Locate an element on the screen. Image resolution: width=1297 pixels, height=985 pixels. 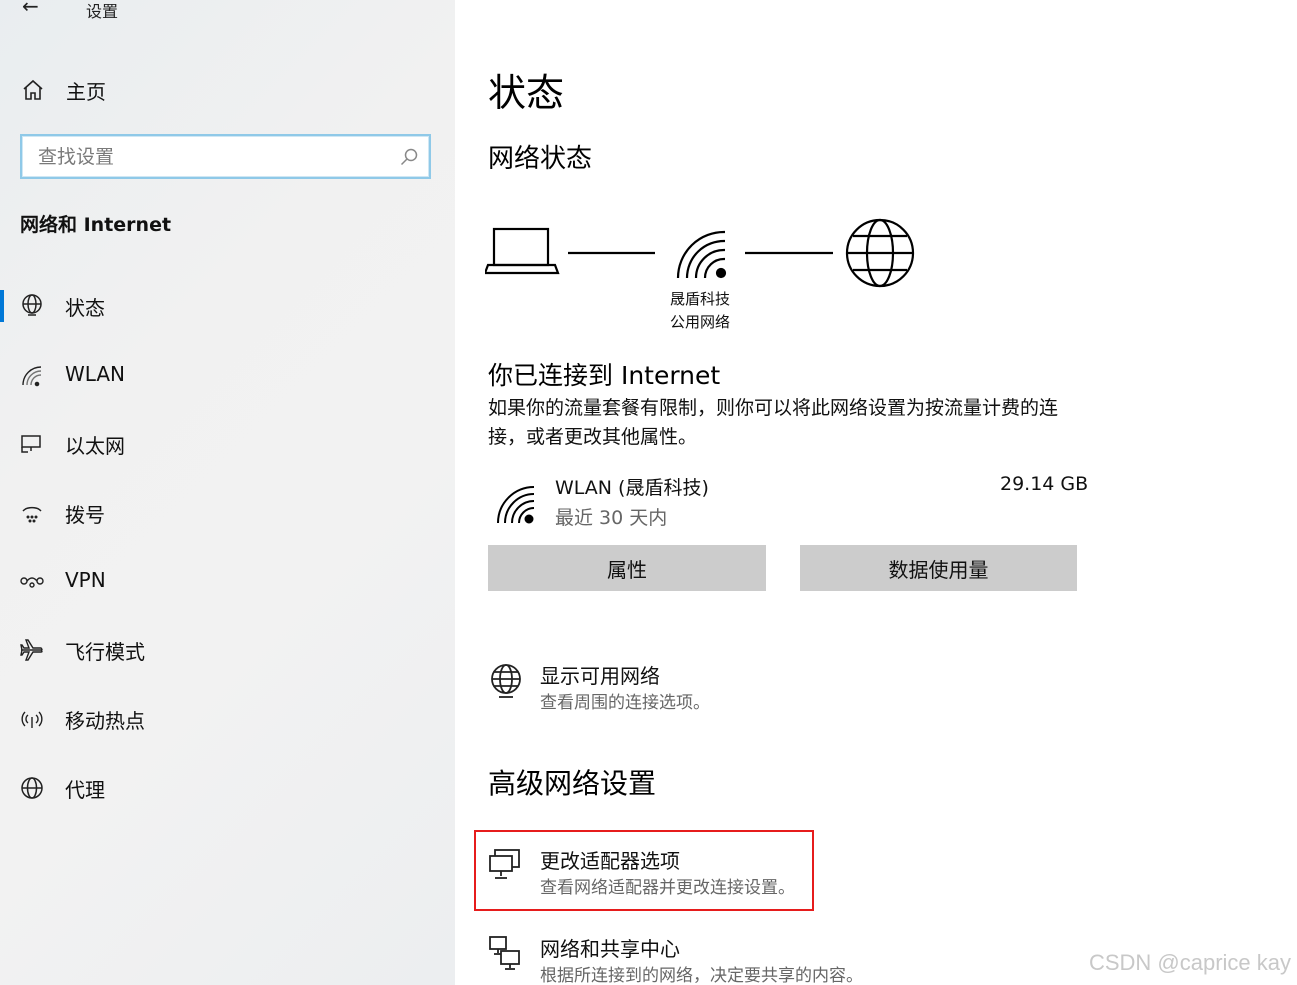
advanced-settings-heading: 高级网络设置 is located at coordinates (572, 783).